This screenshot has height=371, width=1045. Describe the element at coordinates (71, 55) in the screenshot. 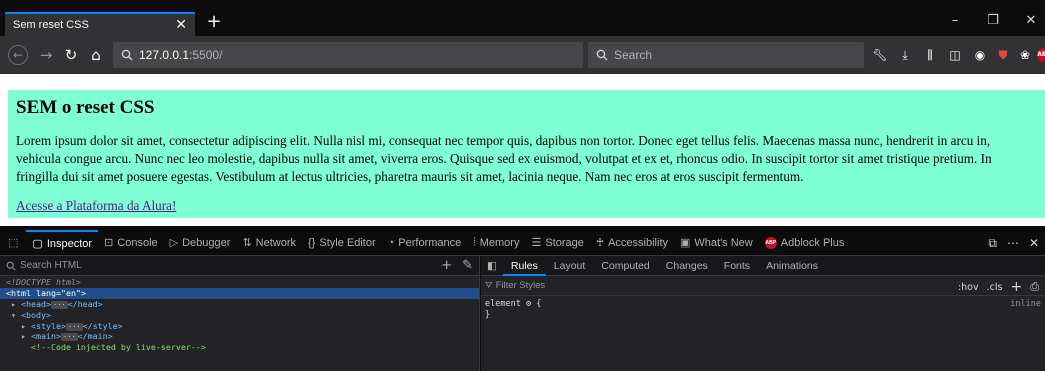

I see `reload-icon: ↻` at that location.